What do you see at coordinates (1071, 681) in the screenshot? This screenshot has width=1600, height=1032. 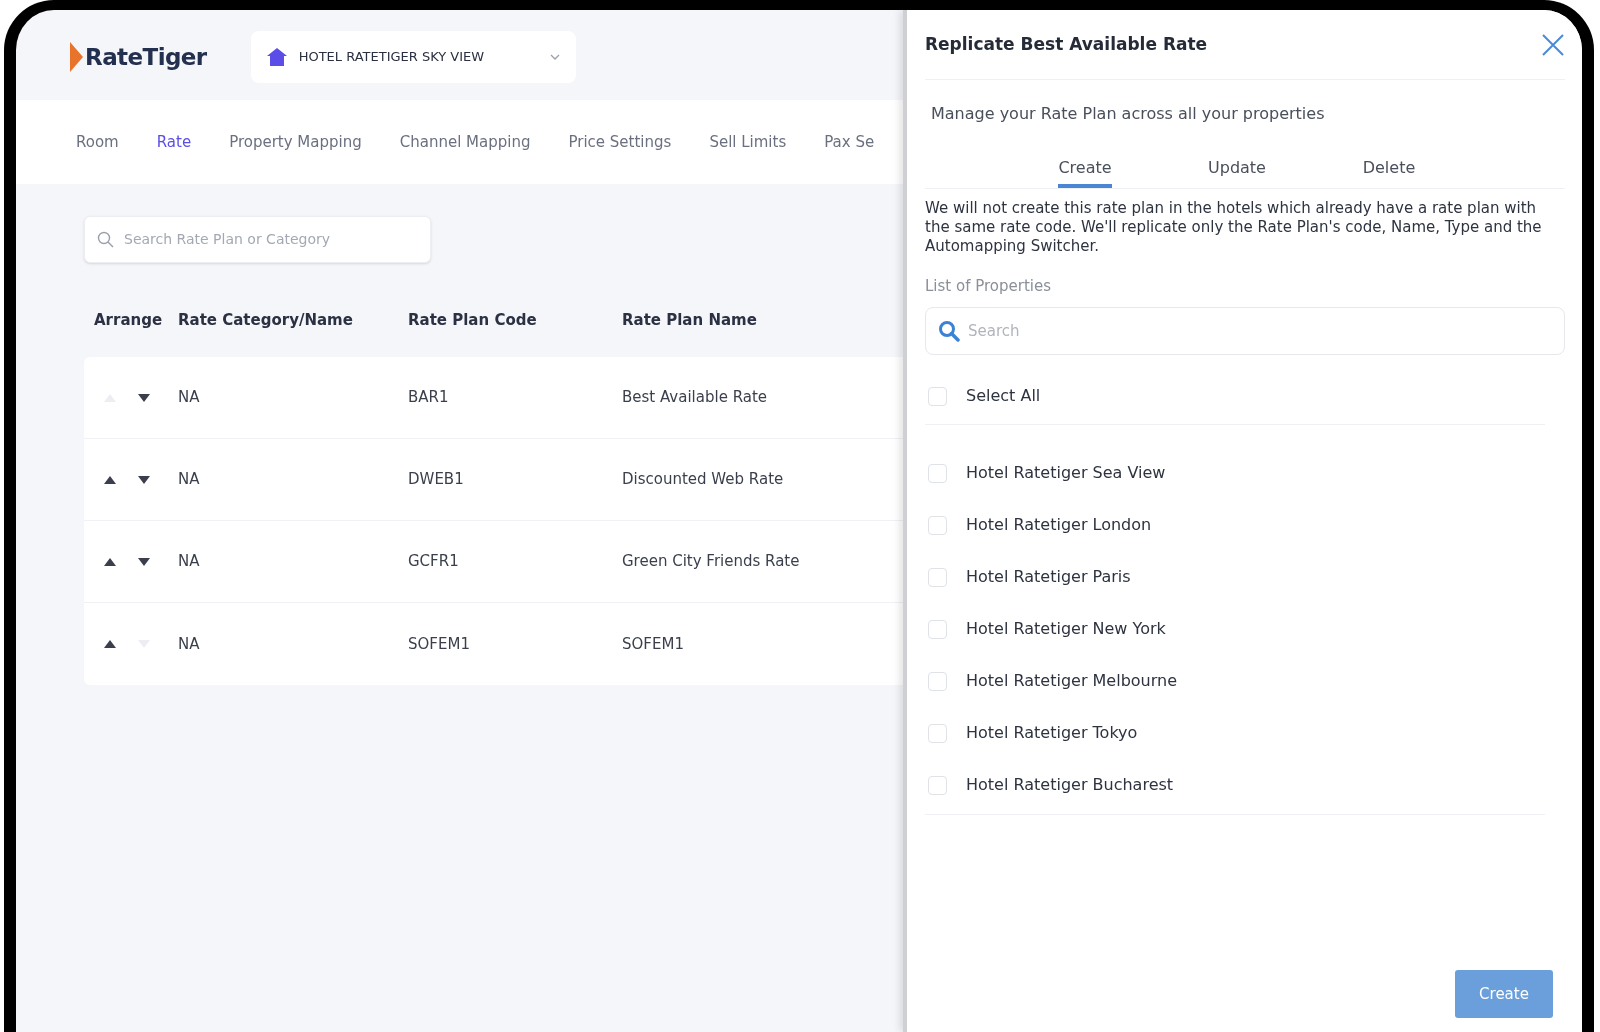 I see `checkbox-label: Hotel Ratetiger Melbourne` at bounding box center [1071, 681].